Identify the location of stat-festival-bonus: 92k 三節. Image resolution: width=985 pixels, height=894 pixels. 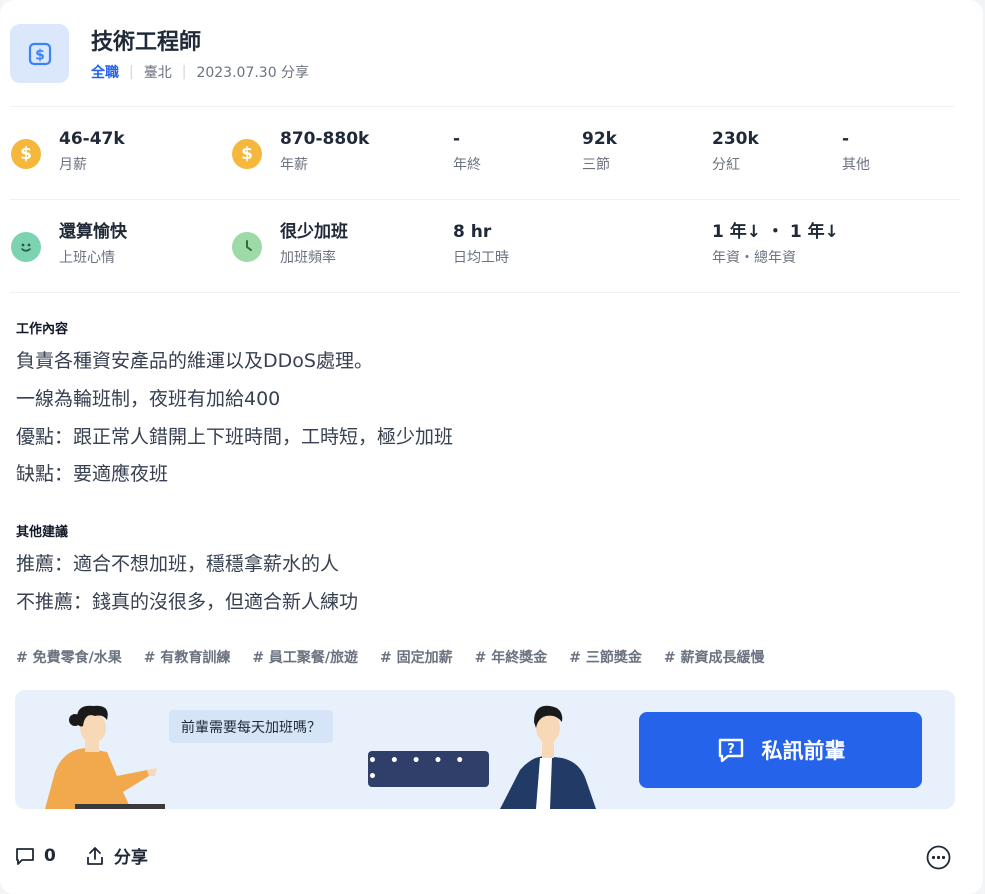
(599, 151).